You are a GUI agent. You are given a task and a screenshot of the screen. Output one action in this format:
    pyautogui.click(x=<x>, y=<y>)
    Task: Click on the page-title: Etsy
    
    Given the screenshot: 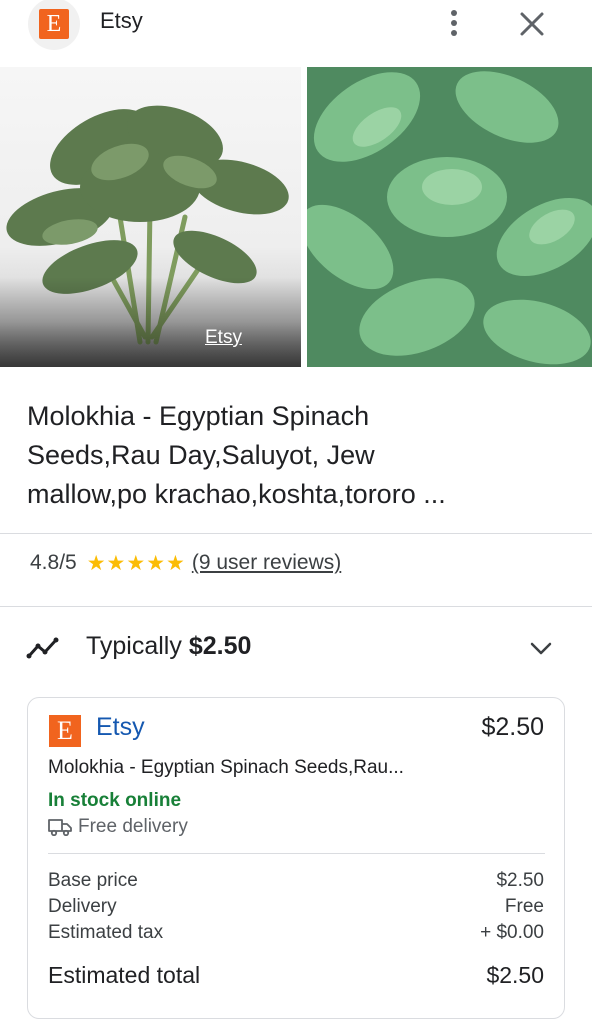 What is the action you would take?
    pyautogui.click(x=121, y=20)
    